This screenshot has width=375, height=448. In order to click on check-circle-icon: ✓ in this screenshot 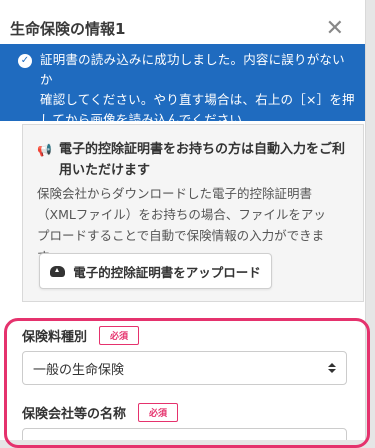, I will do `click(25, 61)`.